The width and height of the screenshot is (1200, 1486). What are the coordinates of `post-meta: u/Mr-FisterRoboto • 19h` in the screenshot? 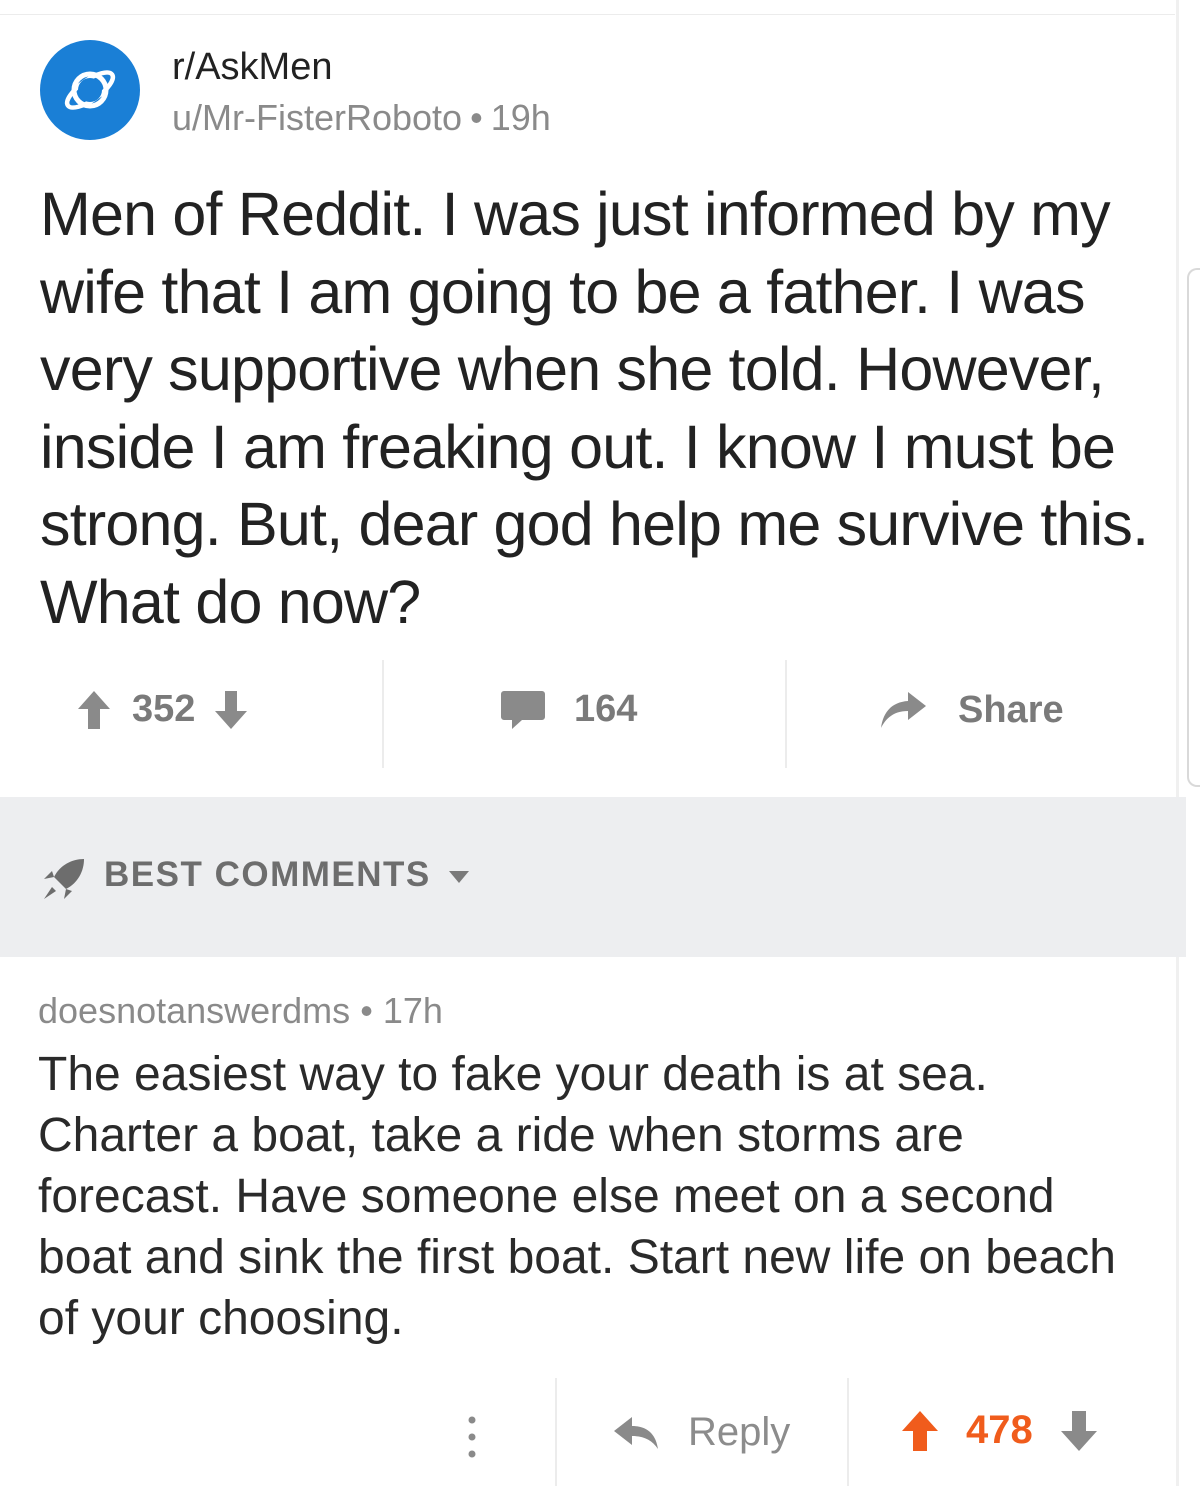 It's located at (361, 118).